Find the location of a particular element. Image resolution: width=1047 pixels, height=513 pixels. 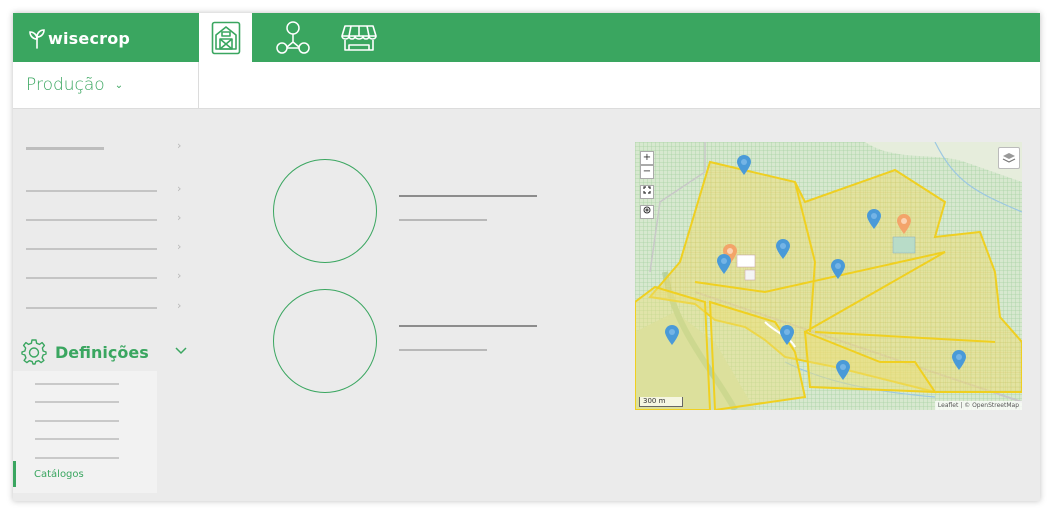

sidebar-item-settings: Definições is located at coordinates (85, 352).